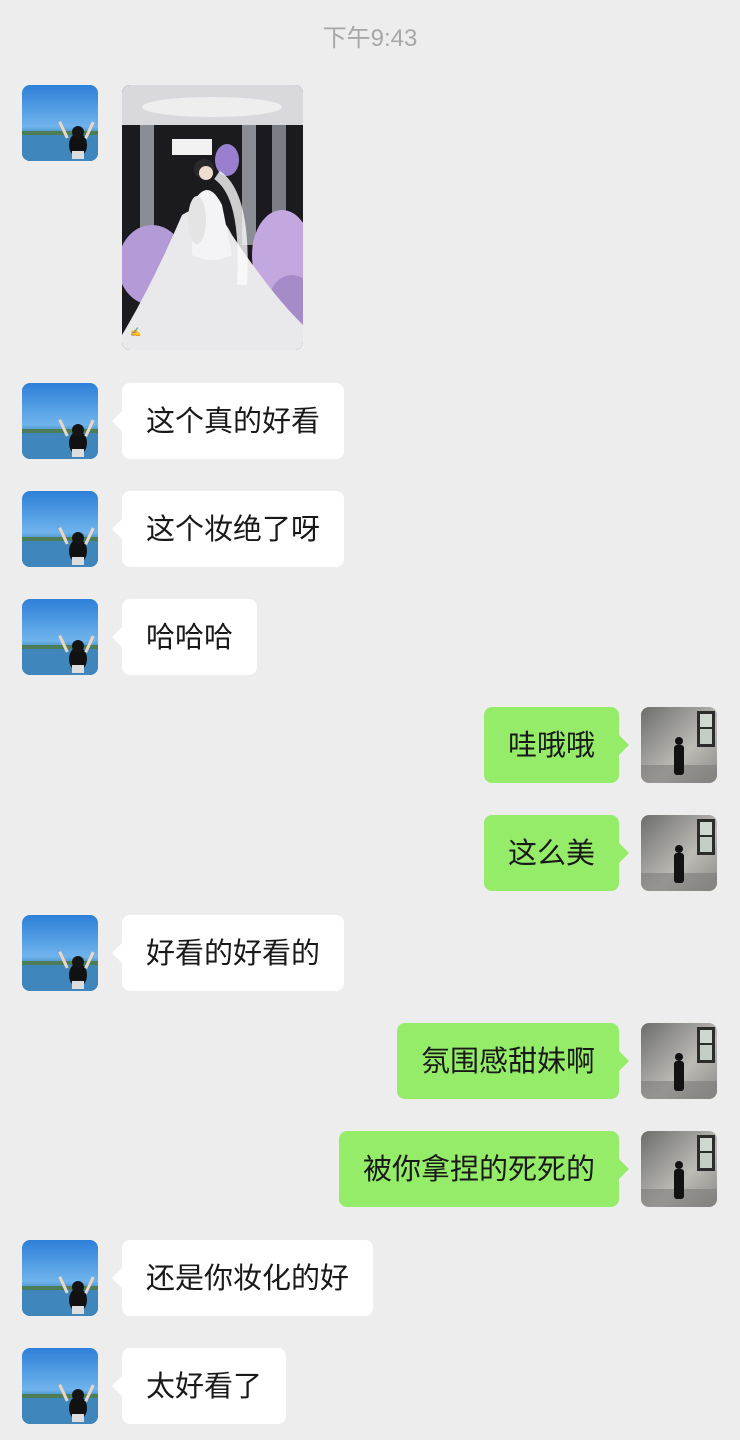  What do you see at coordinates (228, 953) in the screenshot?
I see `incoming-message-bubble: 好看的好看的` at bounding box center [228, 953].